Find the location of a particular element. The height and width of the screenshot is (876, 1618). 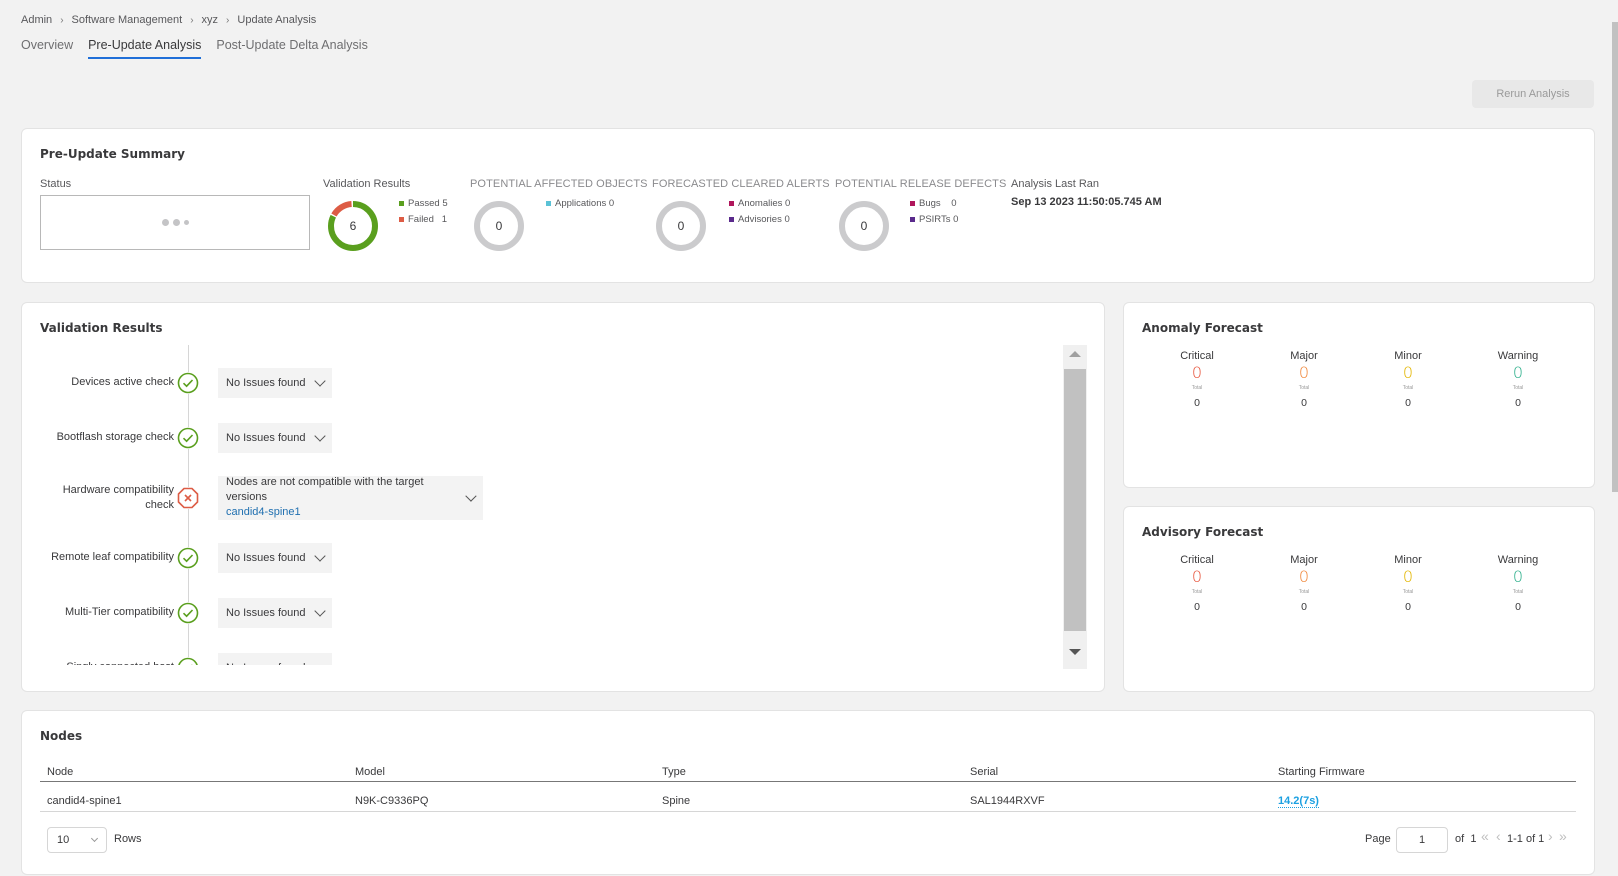

severity-label: Critical is located at coordinates (1197, 560).